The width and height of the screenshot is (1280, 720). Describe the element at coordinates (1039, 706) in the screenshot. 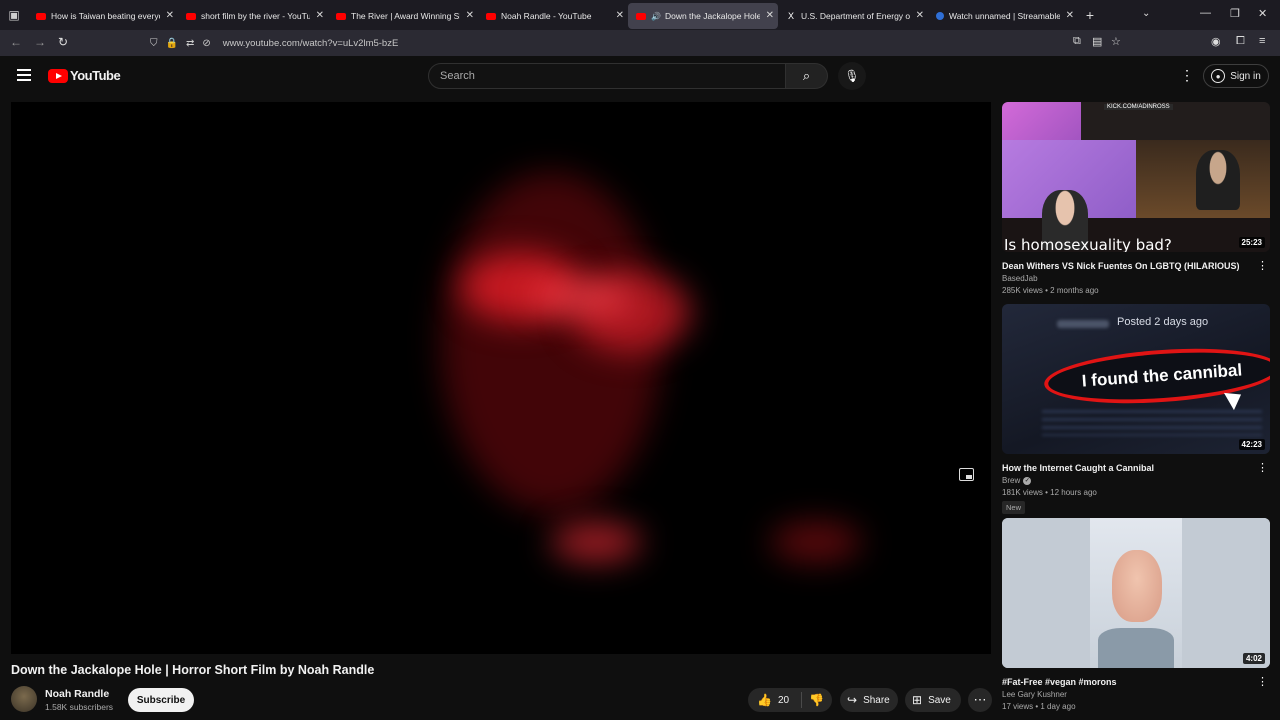

I see `related-video-meta: 17 views • 1 day ago` at that location.